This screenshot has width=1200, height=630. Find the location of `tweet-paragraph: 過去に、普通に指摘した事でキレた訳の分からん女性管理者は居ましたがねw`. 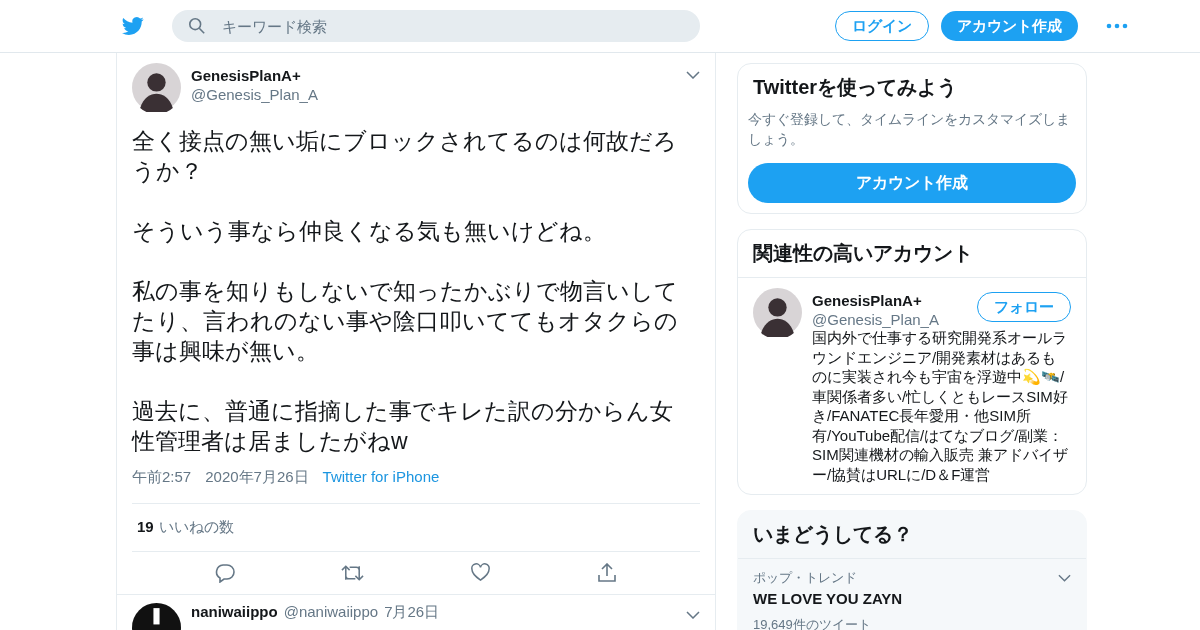

tweet-paragraph: 過去に、普通に指摘した事でキレた訳の分からん女性管理者は居ましたがねw is located at coordinates (403, 426).